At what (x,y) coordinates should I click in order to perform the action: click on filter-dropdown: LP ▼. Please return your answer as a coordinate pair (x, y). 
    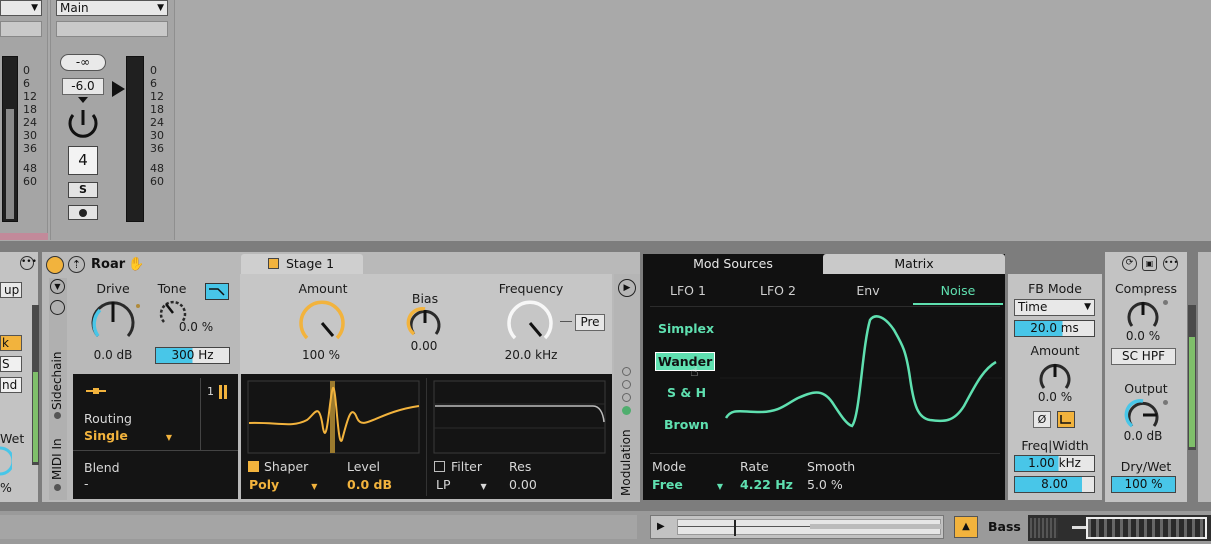
    Looking at the image, I should click on (461, 484).